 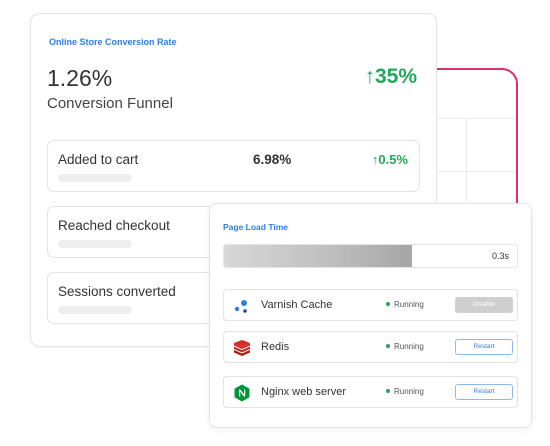 What do you see at coordinates (369, 76) in the screenshot?
I see `up-arrow-icon: ↑` at bounding box center [369, 76].